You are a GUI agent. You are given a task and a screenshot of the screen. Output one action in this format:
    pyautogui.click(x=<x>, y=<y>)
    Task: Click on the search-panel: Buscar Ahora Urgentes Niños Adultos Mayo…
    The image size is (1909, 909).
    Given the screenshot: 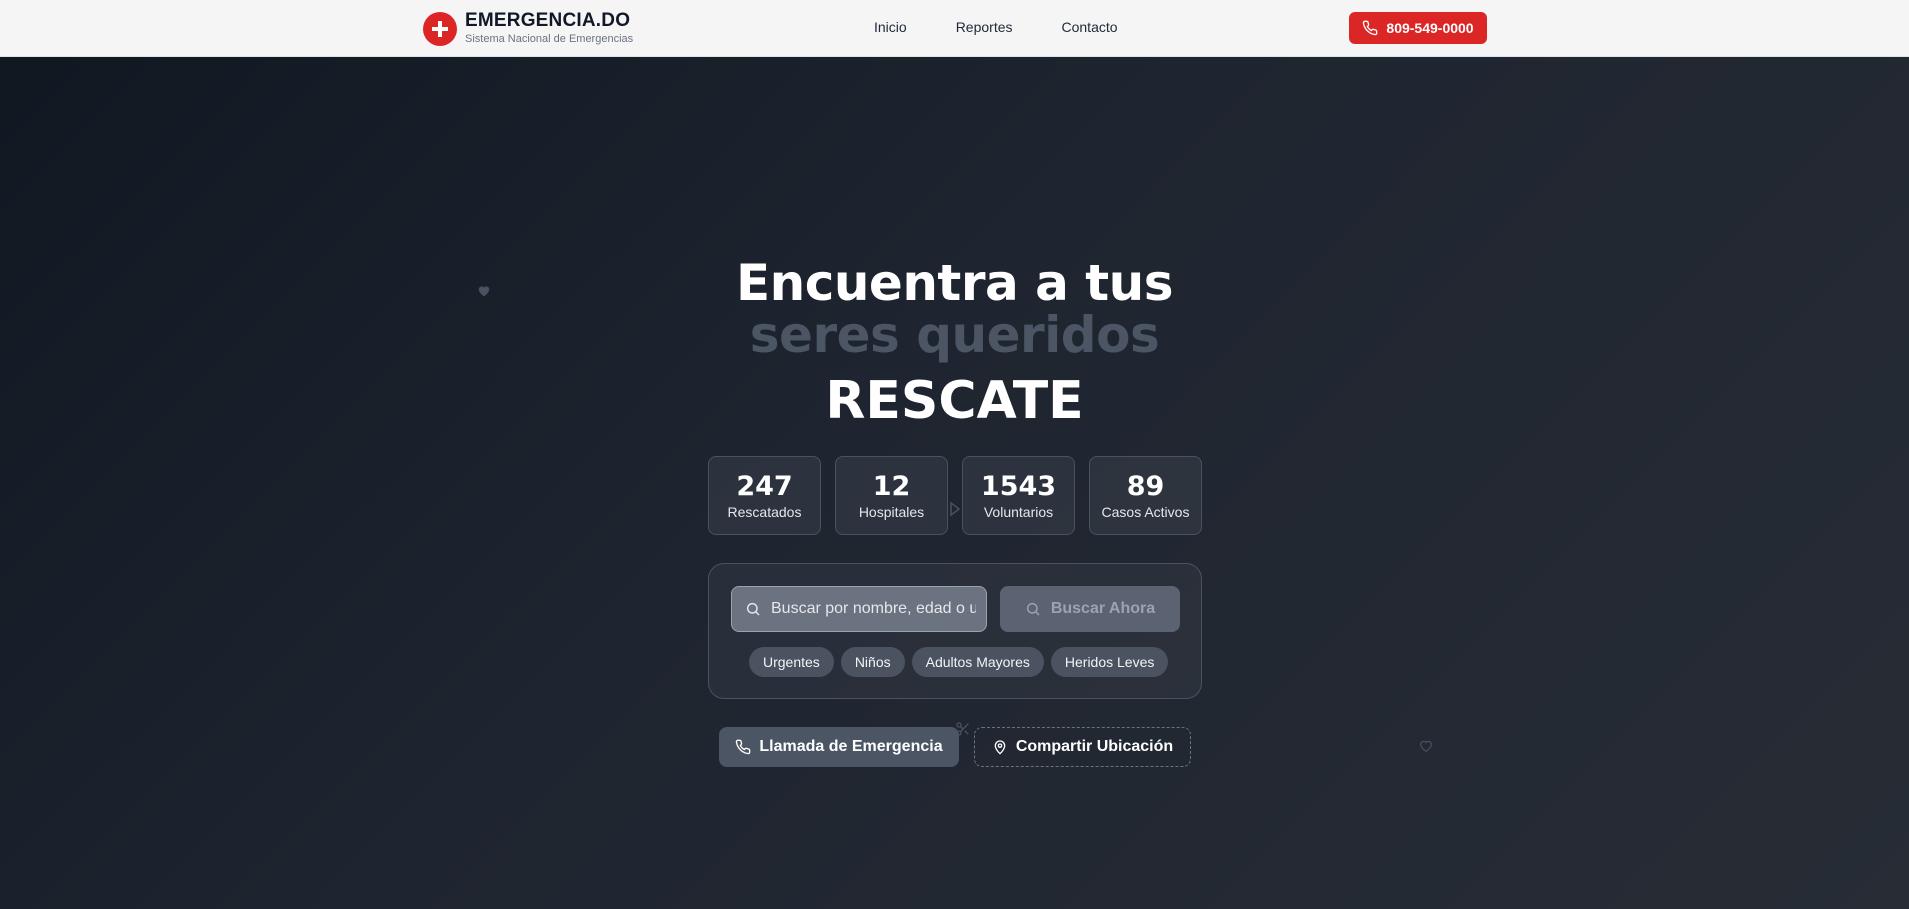 What is the action you would take?
    pyautogui.click(x=955, y=631)
    